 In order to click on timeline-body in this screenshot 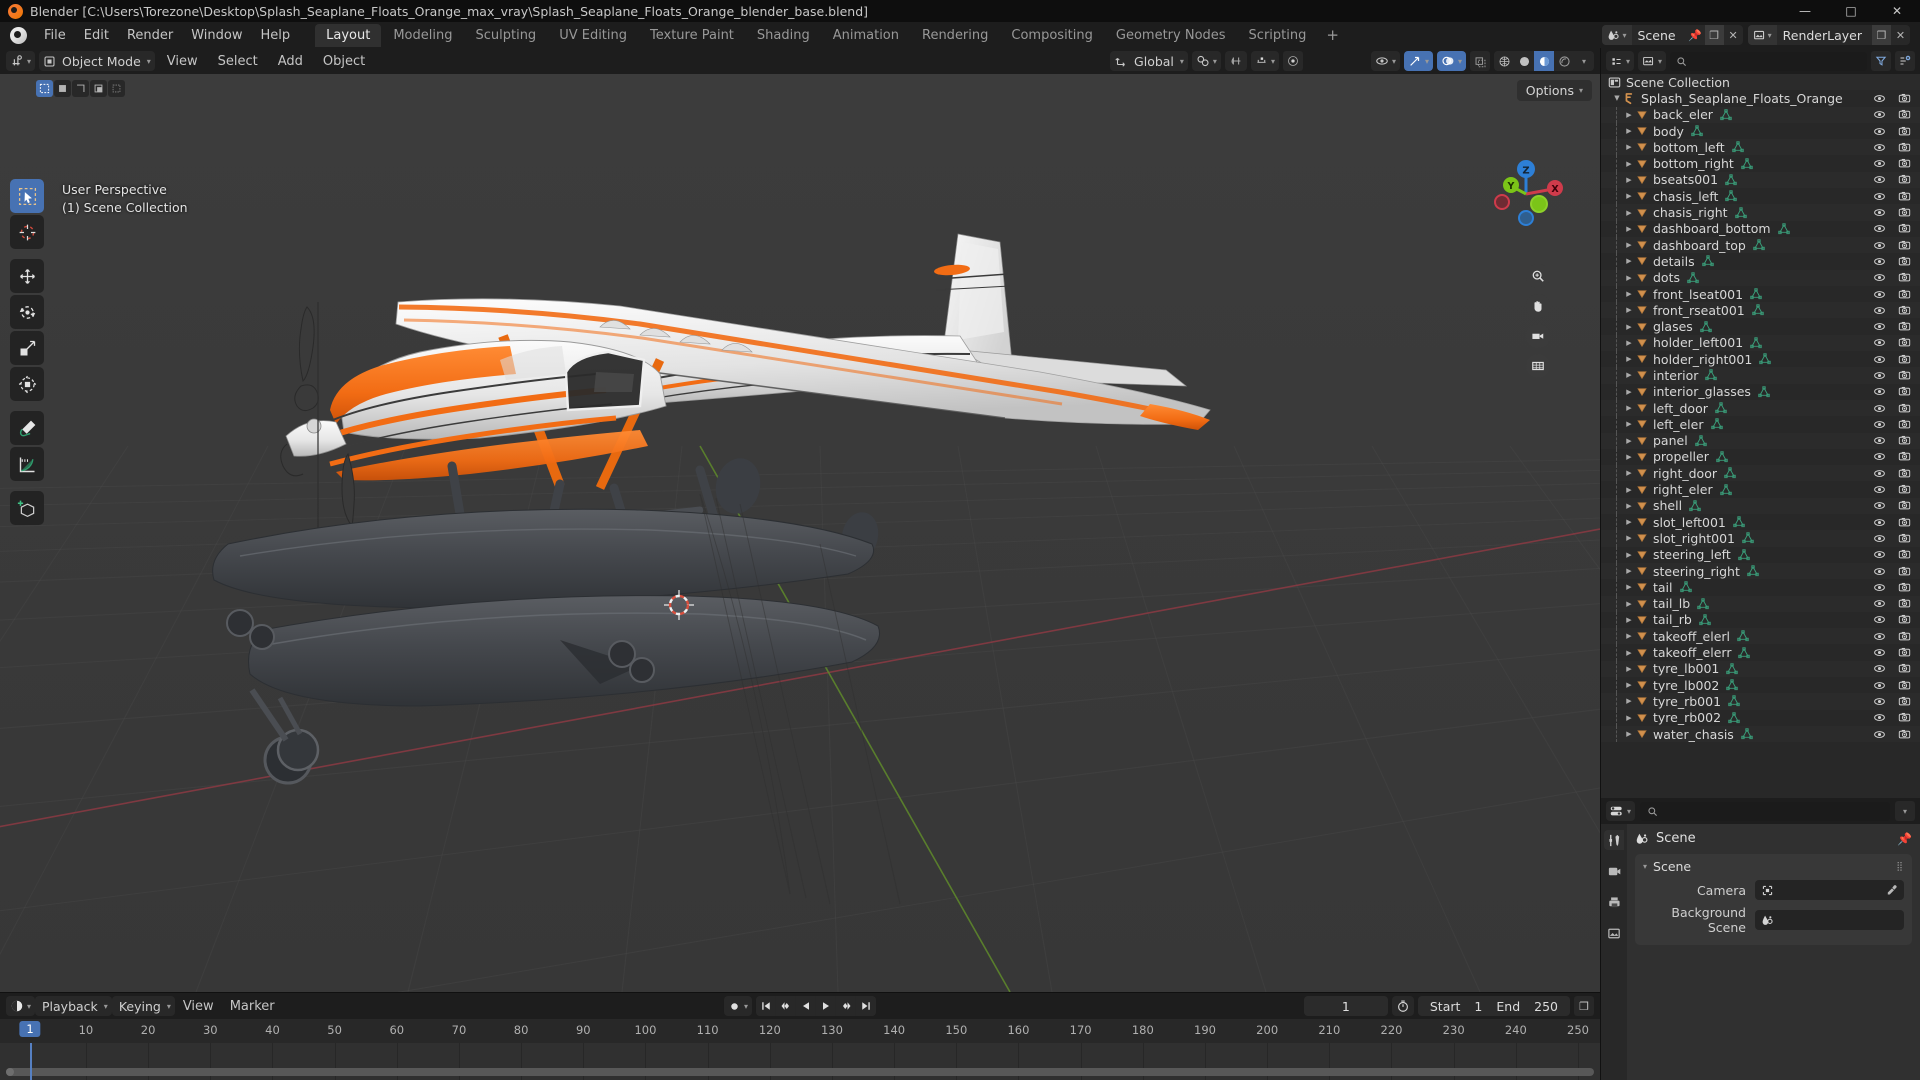, I will do `click(800, 1061)`.